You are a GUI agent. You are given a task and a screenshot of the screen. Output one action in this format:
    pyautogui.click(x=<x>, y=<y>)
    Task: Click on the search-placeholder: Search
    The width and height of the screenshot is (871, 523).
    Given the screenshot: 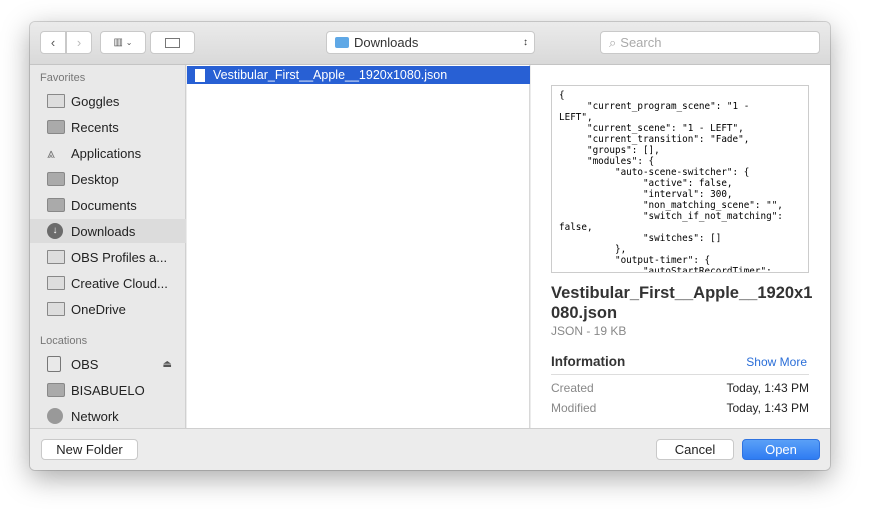 What is the action you would take?
    pyautogui.click(x=641, y=42)
    